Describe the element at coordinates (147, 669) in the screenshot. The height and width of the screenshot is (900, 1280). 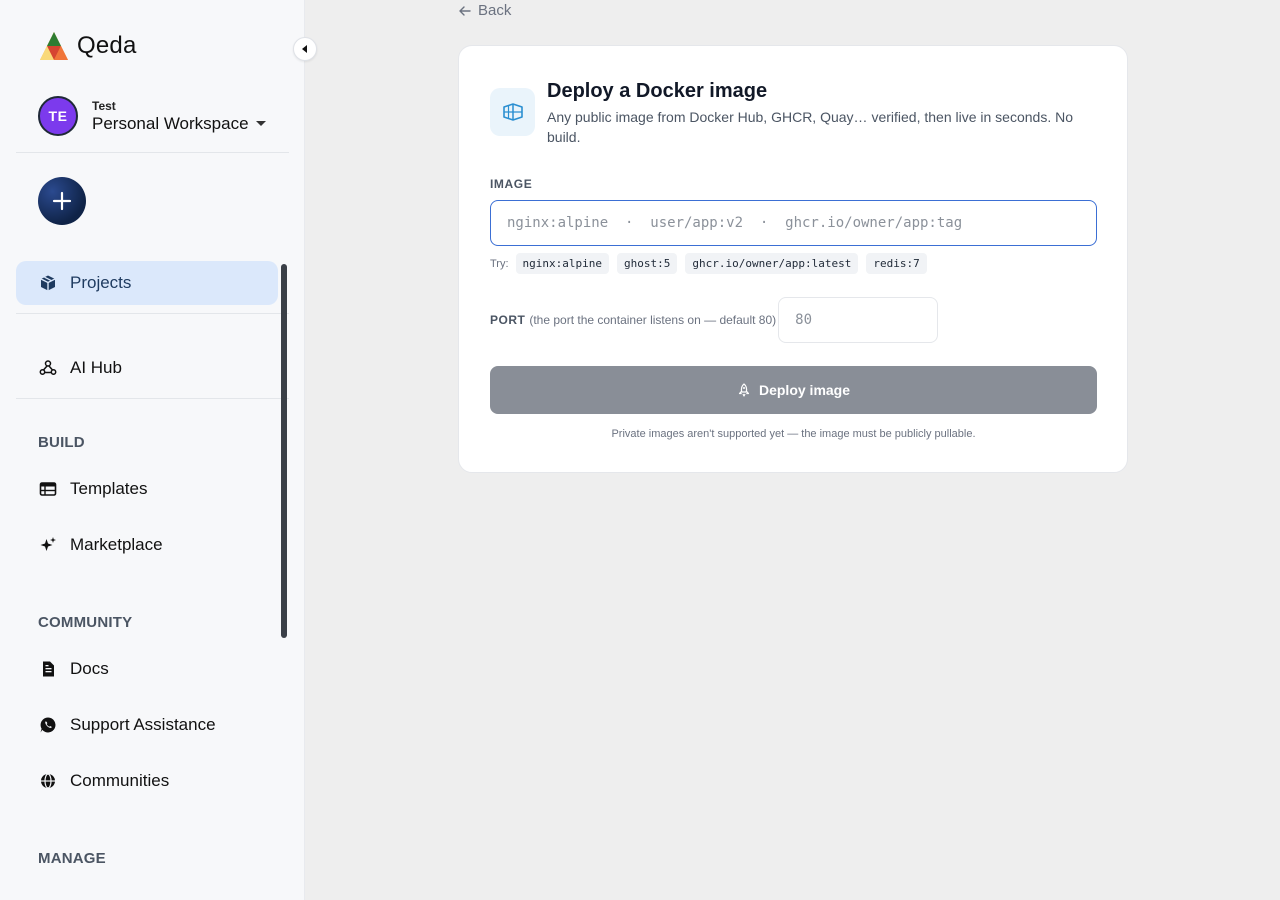
I see `sidebar-item-docs: Docs` at that location.